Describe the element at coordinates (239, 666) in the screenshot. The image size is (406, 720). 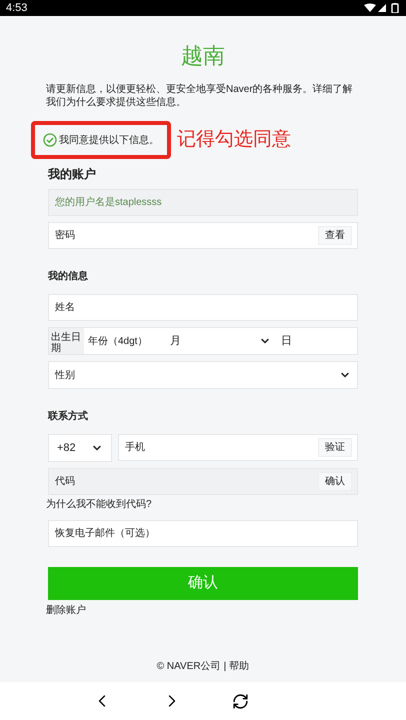
I see `help-link: 帮助` at that location.